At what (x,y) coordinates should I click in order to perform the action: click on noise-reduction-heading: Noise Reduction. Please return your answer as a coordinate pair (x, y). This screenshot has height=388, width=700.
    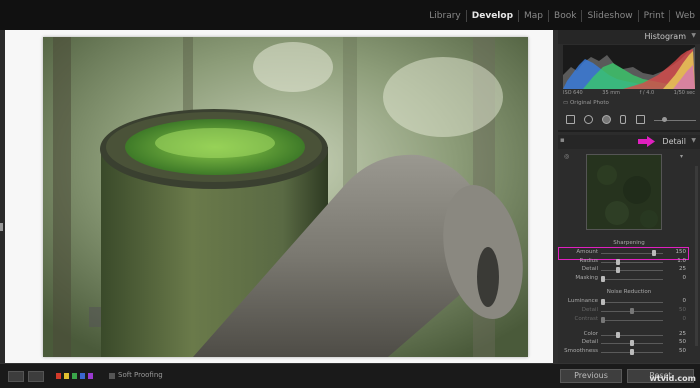
    Looking at the image, I should click on (629, 292).